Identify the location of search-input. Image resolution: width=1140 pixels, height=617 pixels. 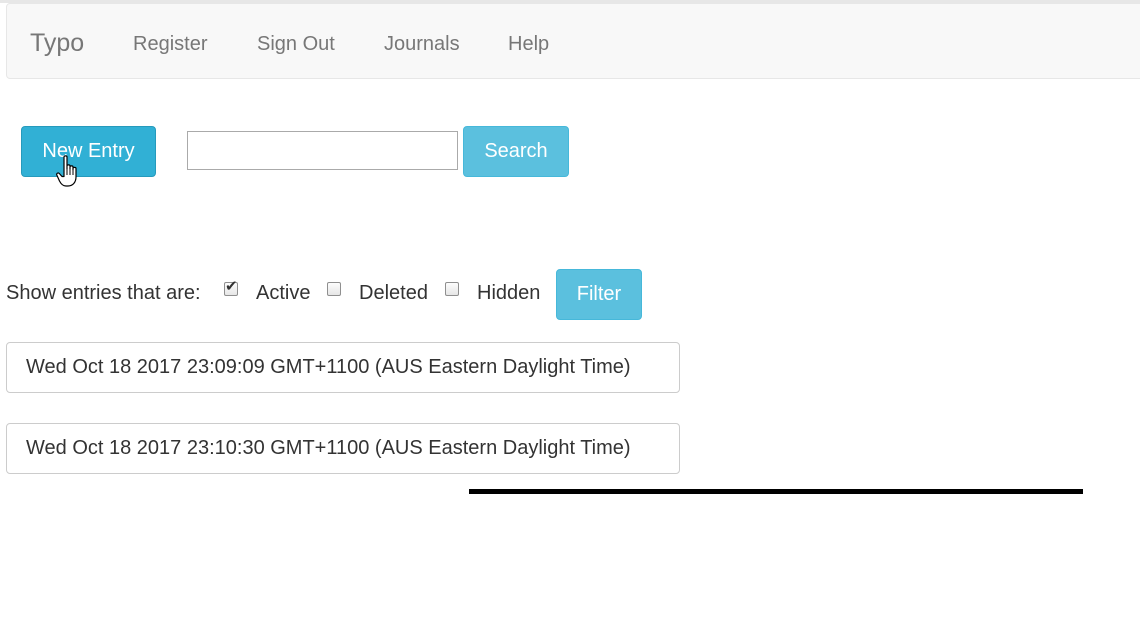
(322, 150).